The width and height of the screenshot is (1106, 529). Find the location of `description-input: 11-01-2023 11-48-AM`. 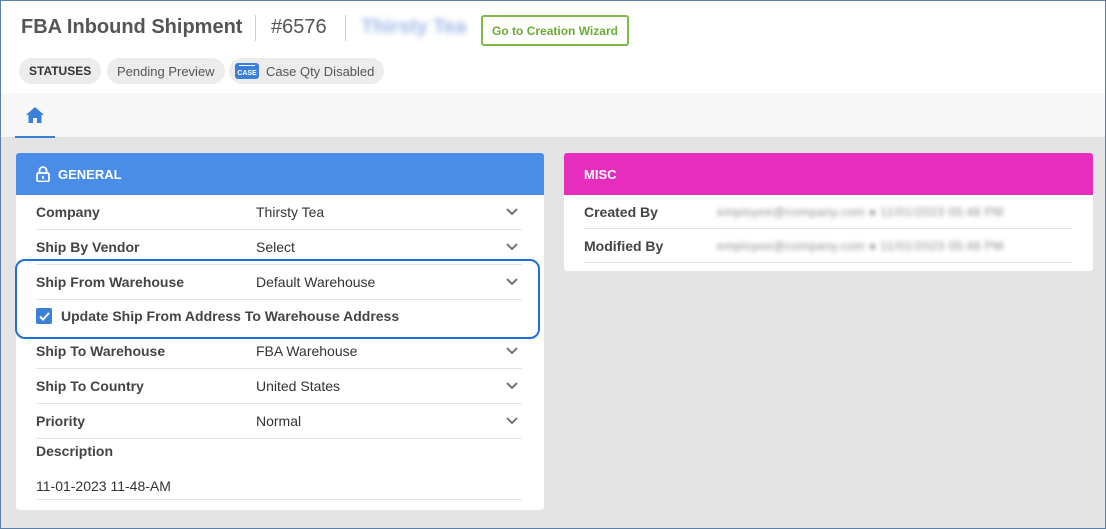

description-input: 11-01-2023 11-48-AM is located at coordinates (279, 489).